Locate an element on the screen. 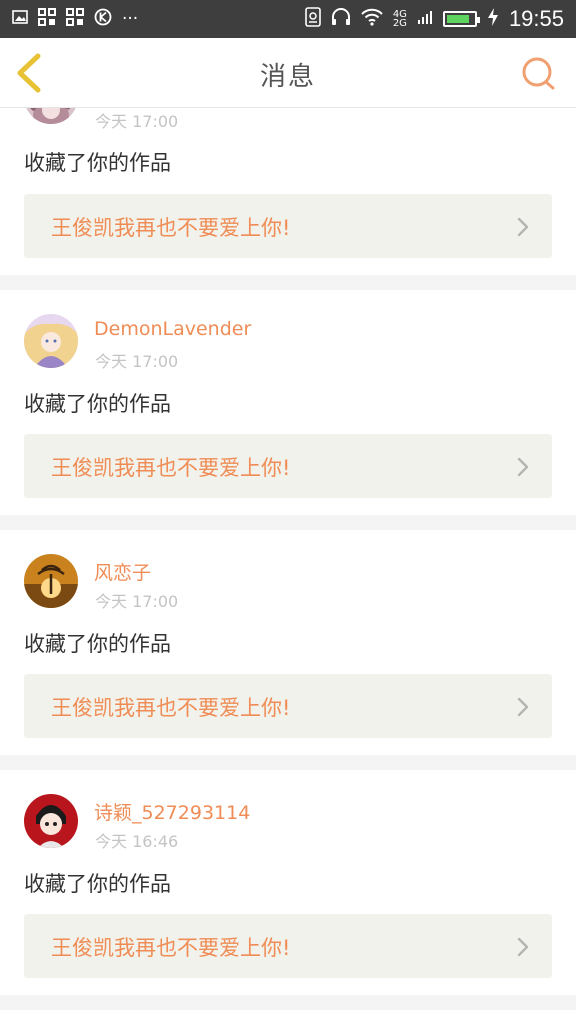 This screenshot has height=1024, width=576. battery-icon is located at coordinates (461, 19).